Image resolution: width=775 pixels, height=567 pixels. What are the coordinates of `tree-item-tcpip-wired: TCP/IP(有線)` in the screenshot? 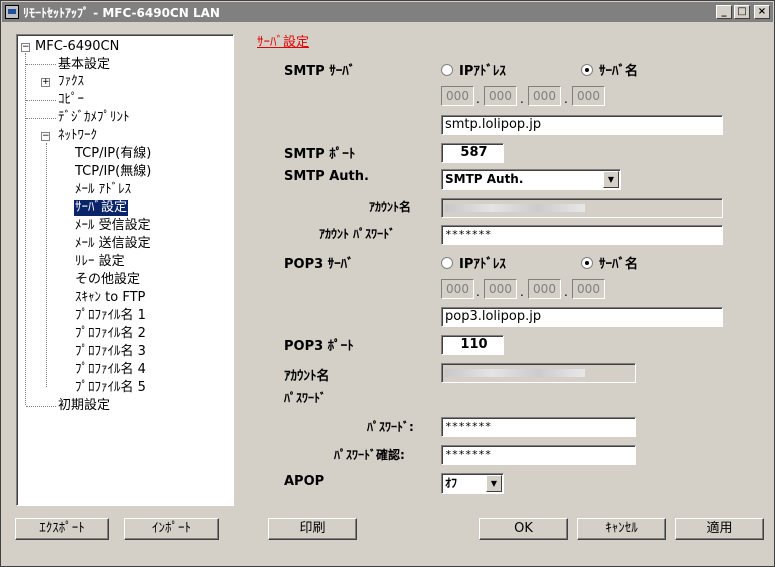 It's located at (113, 154).